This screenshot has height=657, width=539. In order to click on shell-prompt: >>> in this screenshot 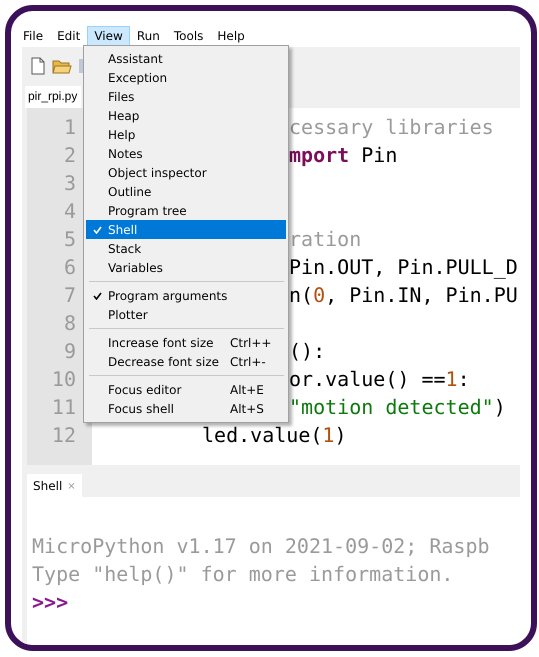, I will do `click(50, 602)`.